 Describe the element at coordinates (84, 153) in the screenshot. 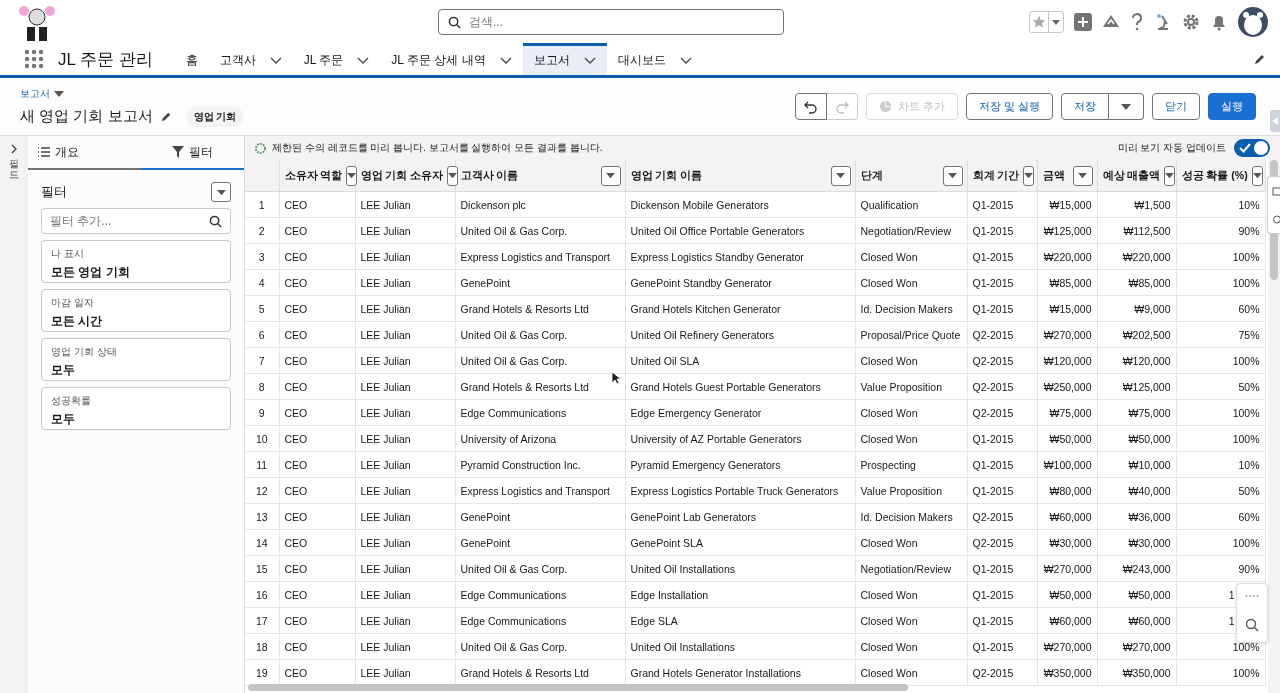

I see `sidebar-tab: 개요` at that location.